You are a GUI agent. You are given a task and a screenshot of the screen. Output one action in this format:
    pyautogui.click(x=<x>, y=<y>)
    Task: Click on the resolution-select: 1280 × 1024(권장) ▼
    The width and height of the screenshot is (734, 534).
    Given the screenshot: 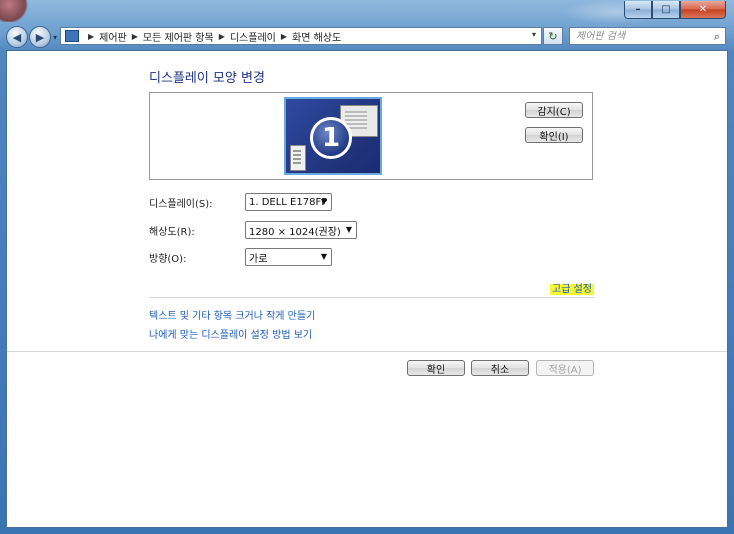 What is the action you would take?
    pyautogui.click(x=301, y=230)
    